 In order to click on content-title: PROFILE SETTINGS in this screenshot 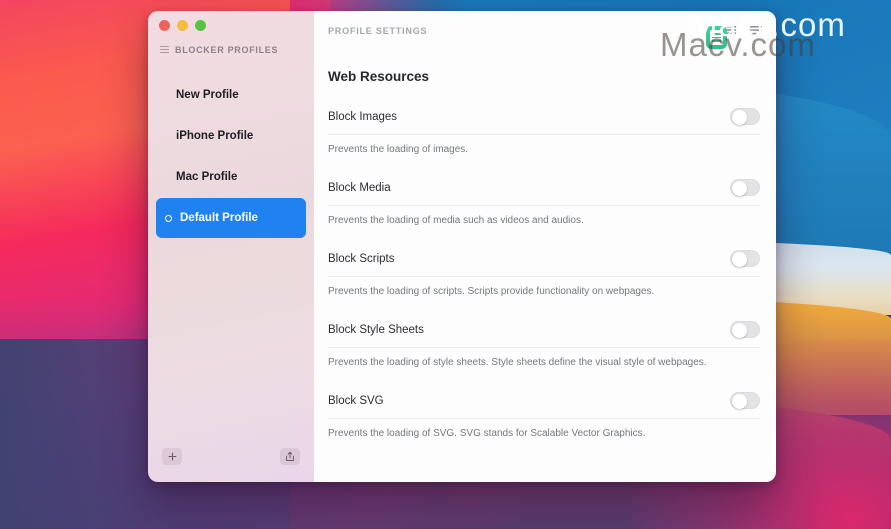, I will do `click(378, 31)`.